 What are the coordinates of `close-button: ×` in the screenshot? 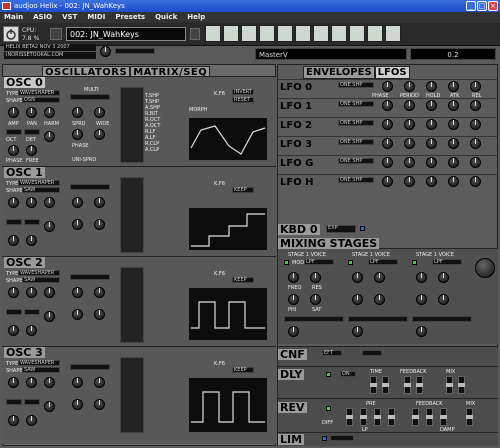 It's located at (493, 6).